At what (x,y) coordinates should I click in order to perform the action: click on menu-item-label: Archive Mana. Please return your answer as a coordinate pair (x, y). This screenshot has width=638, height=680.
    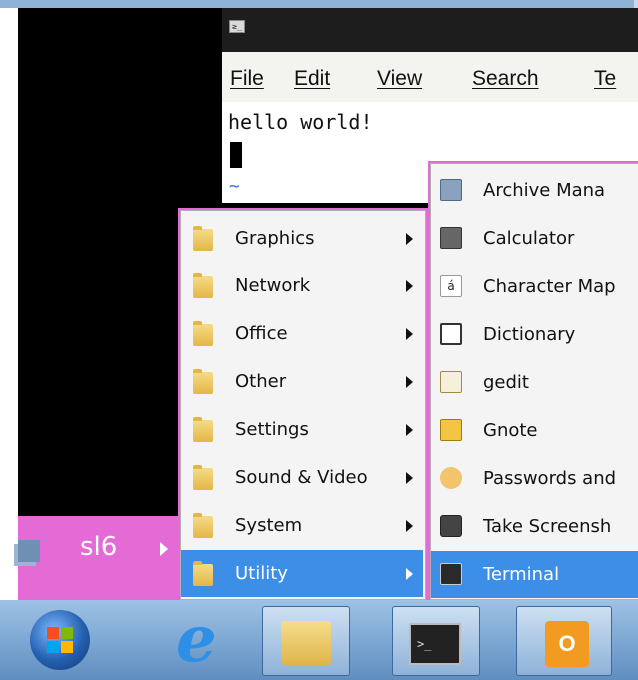
    Looking at the image, I should click on (544, 190).